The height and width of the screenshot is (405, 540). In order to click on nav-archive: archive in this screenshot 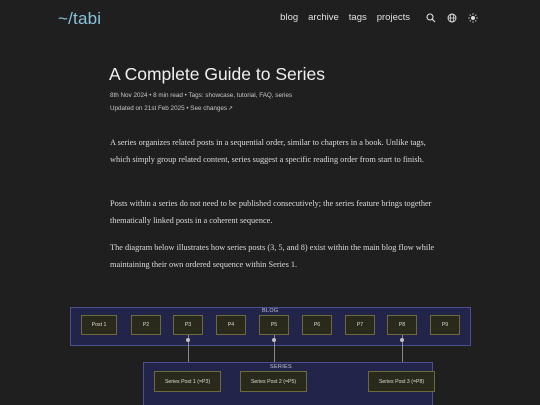, I will do `click(323, 17)`.